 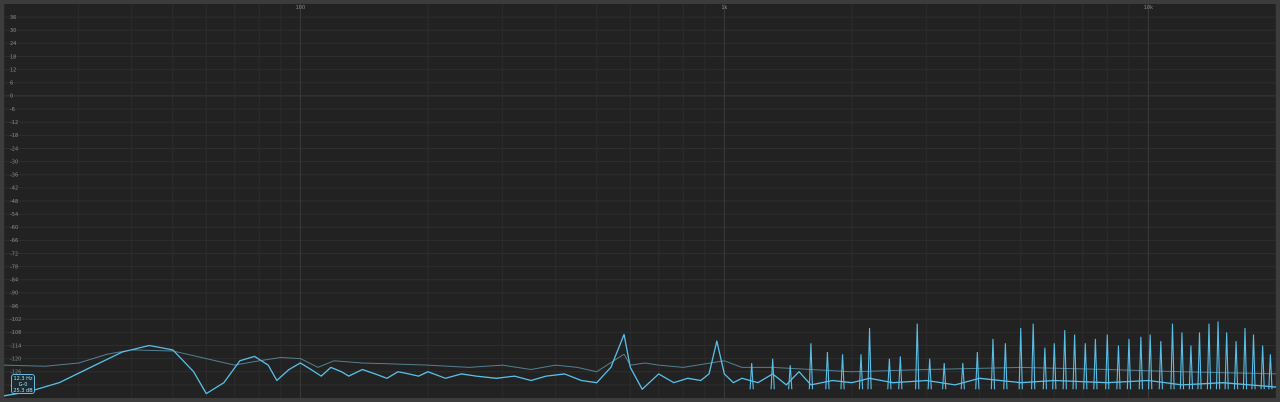 What do you see at coordinates (14, 294) in the screenshot?
I see `y-tick-label: -90` at bounding box center [14, 294].